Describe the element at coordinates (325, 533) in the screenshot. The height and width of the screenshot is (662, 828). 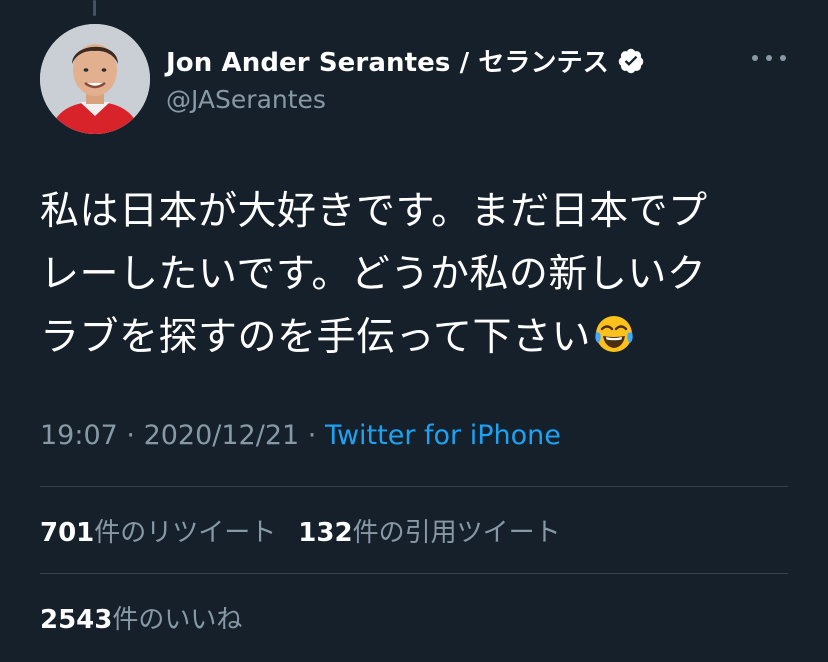
I see `quotes-count: 132` at that location.